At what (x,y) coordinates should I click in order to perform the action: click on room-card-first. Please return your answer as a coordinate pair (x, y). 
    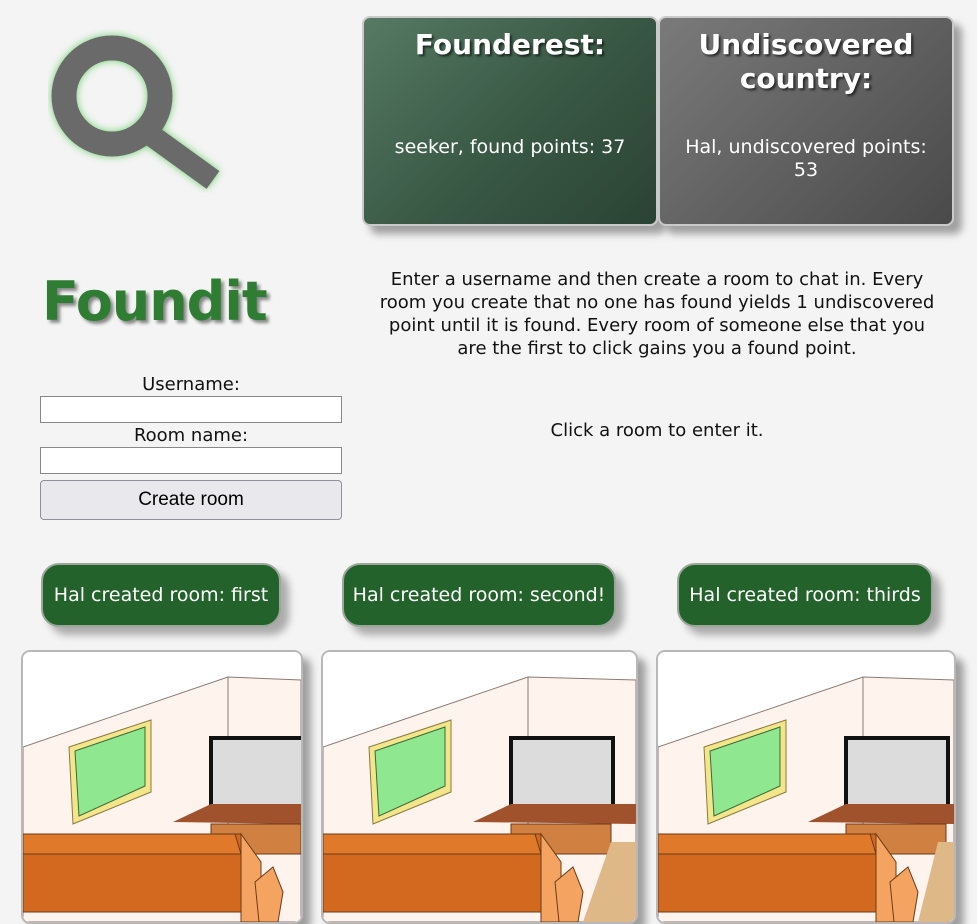
    Looking at the image, I should click on (162, 787).